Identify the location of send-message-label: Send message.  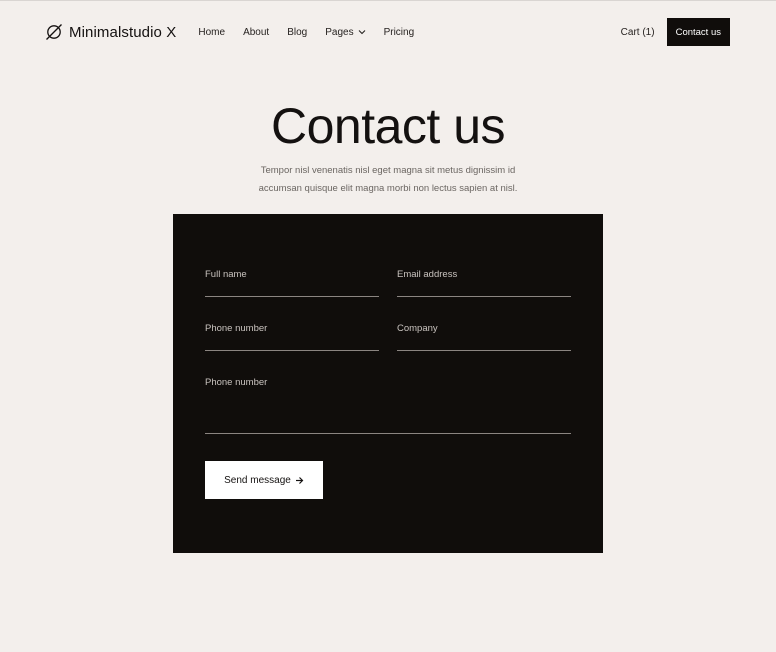
(257, 480).